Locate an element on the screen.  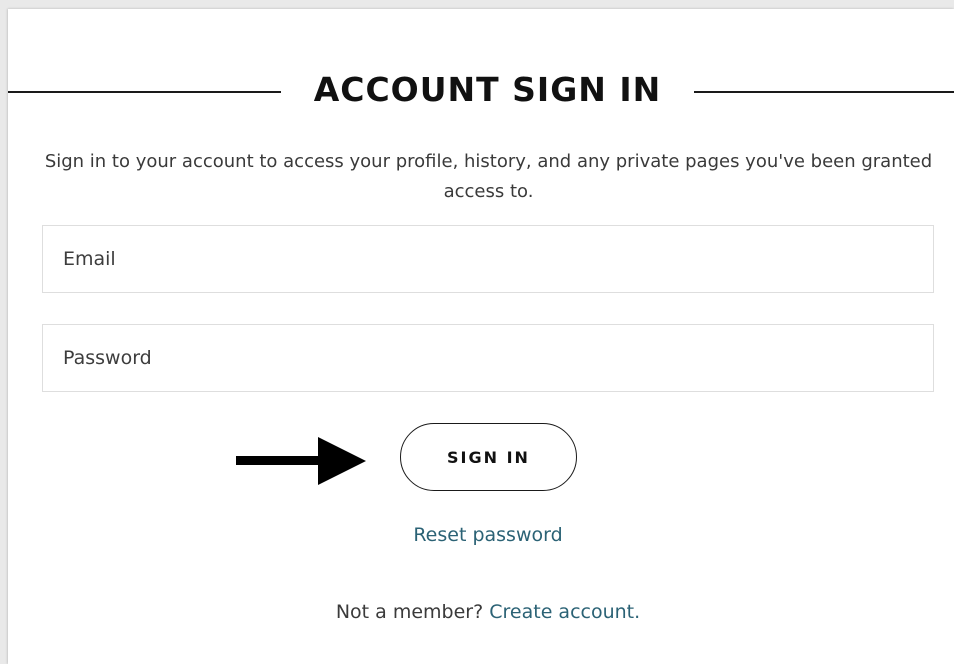
email-field is located at coordinates (488, 259).